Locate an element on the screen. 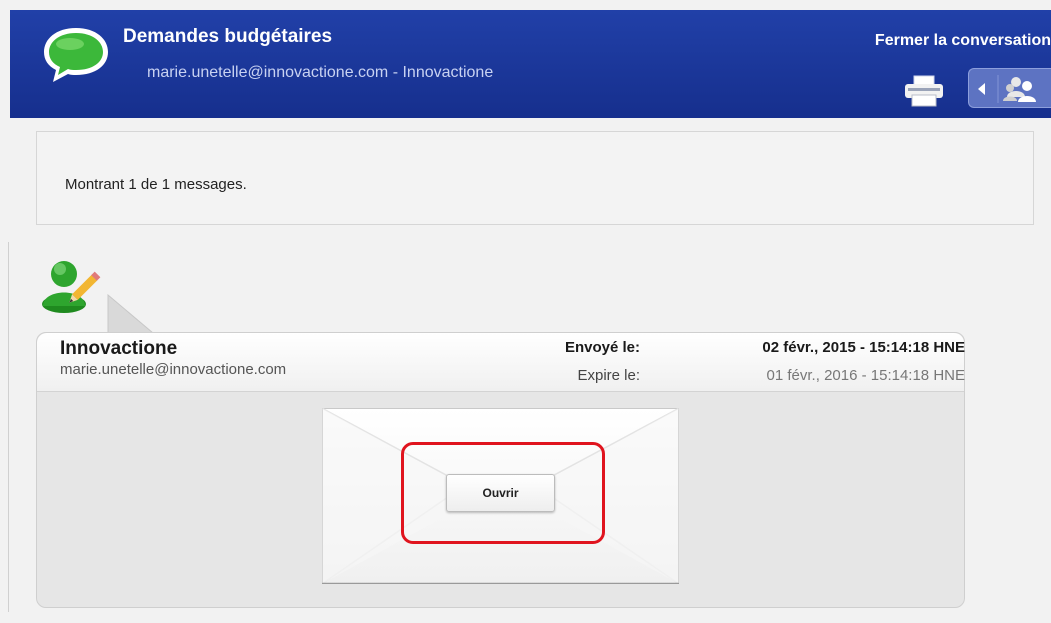 The image size is (1051, 623). expires-label: Expire le: is located at coordinates (608, 375).